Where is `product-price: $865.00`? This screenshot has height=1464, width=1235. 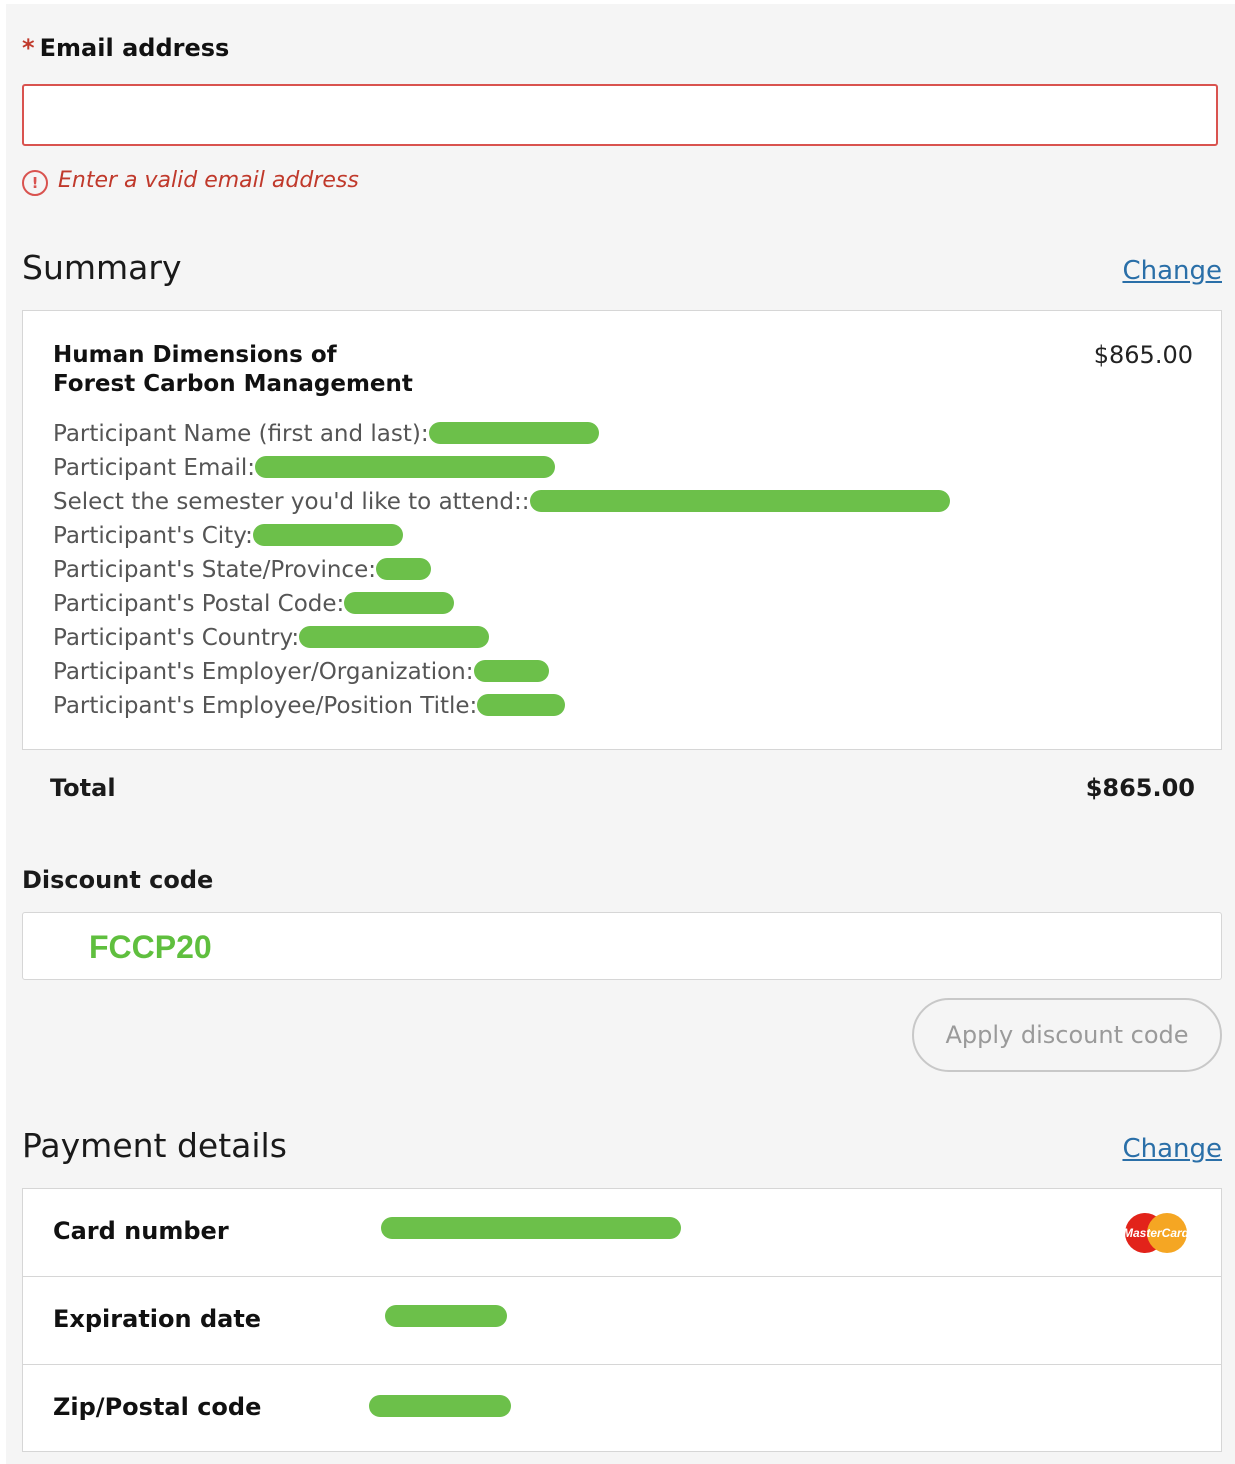 product-price: $865.00 is located at coordinates (1143, 355).